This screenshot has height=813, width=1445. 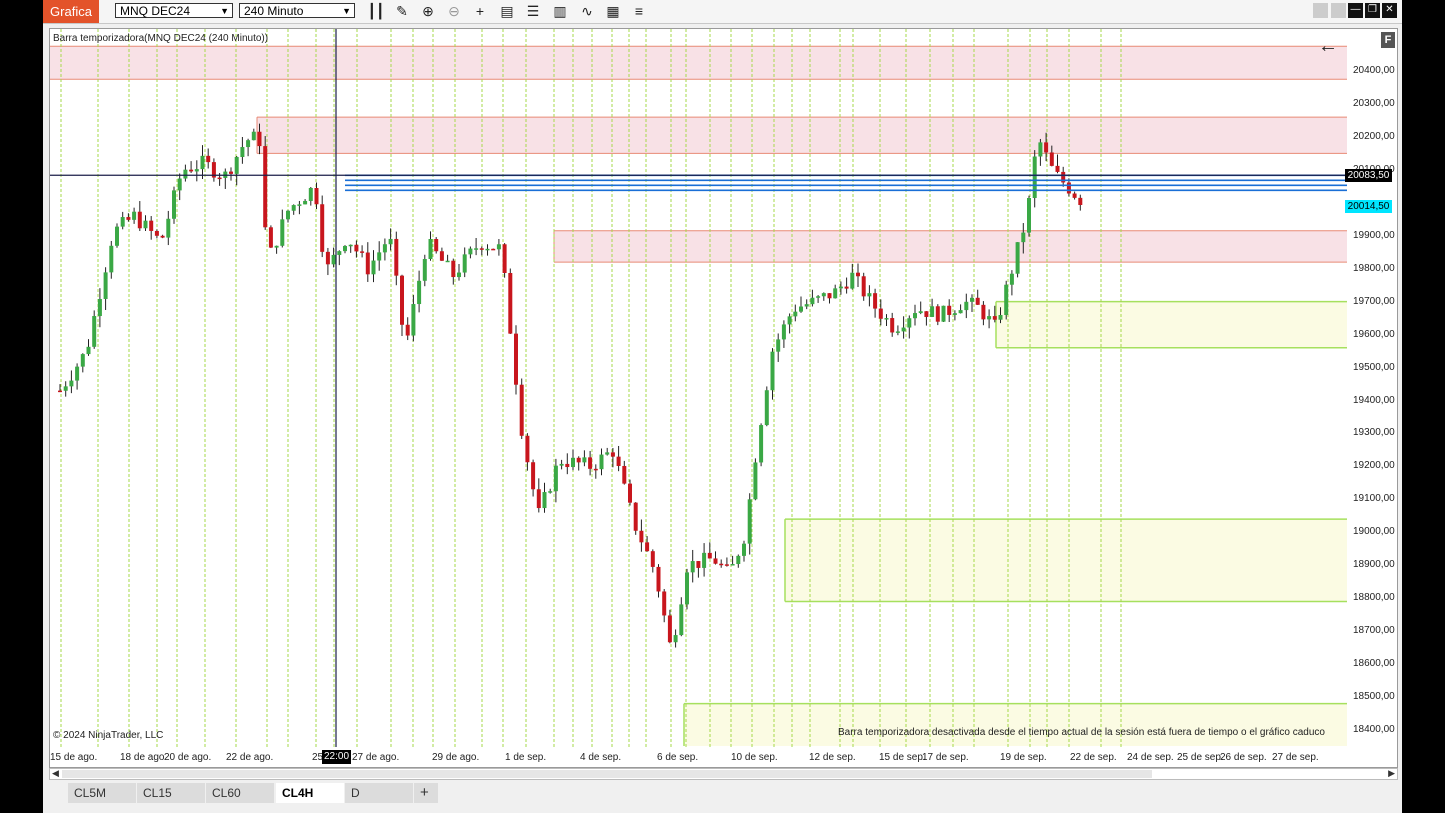 I want to click on chart-tabs: CL5M CL15 CL60 CL4H D +, so click(x=722, y=794).